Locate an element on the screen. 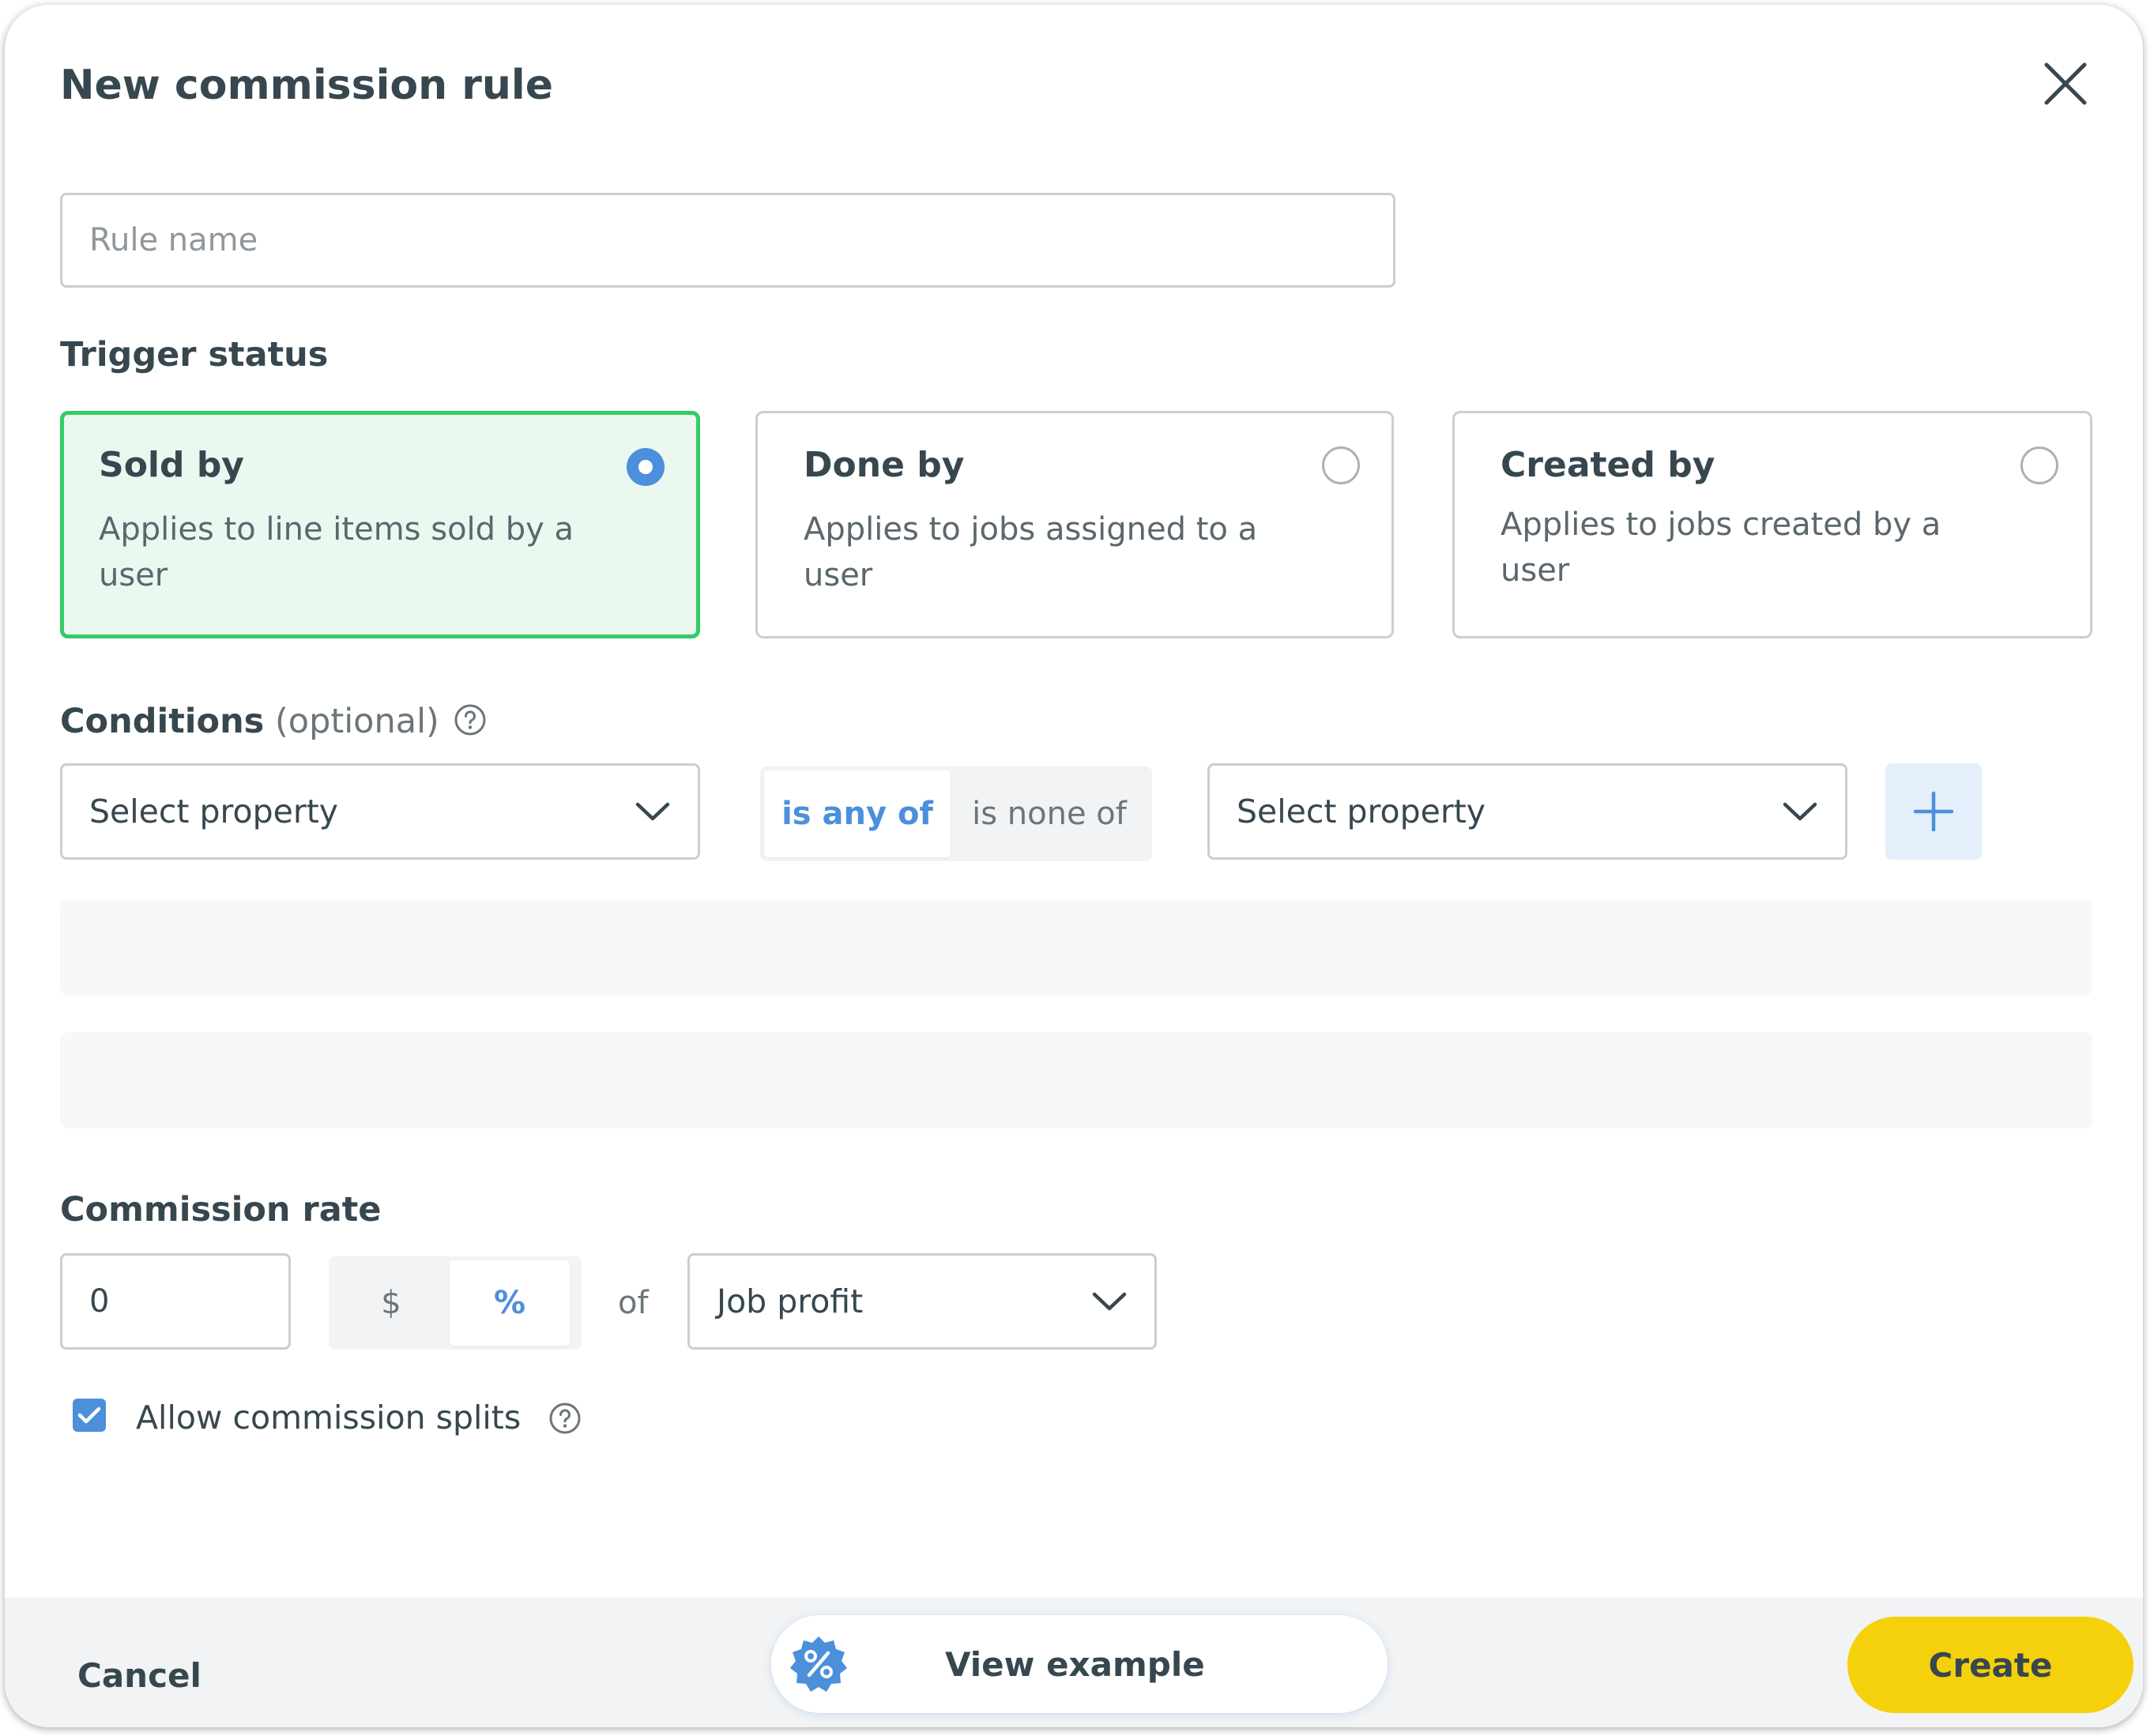 The height and width of the screenshot is (1736, 2154). percent-badge-icon is located at coordinates (818, 1664).